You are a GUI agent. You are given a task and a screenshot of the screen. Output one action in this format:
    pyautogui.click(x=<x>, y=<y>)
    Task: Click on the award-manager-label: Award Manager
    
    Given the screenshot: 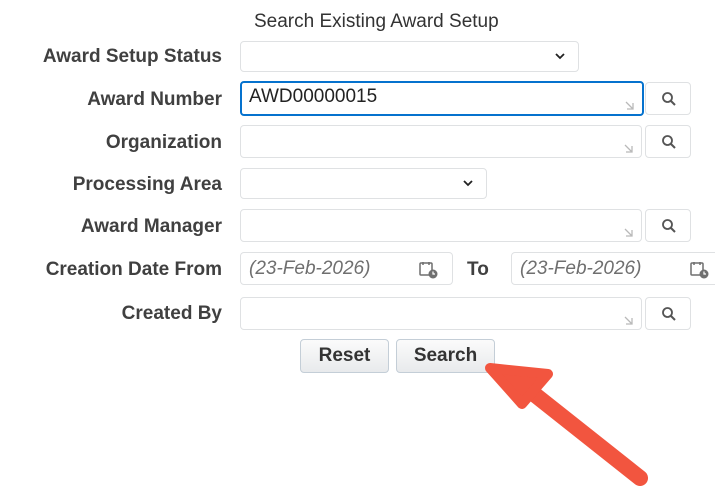 What is the action you would take?
    pyautogui.click(x=151, y=226)
    